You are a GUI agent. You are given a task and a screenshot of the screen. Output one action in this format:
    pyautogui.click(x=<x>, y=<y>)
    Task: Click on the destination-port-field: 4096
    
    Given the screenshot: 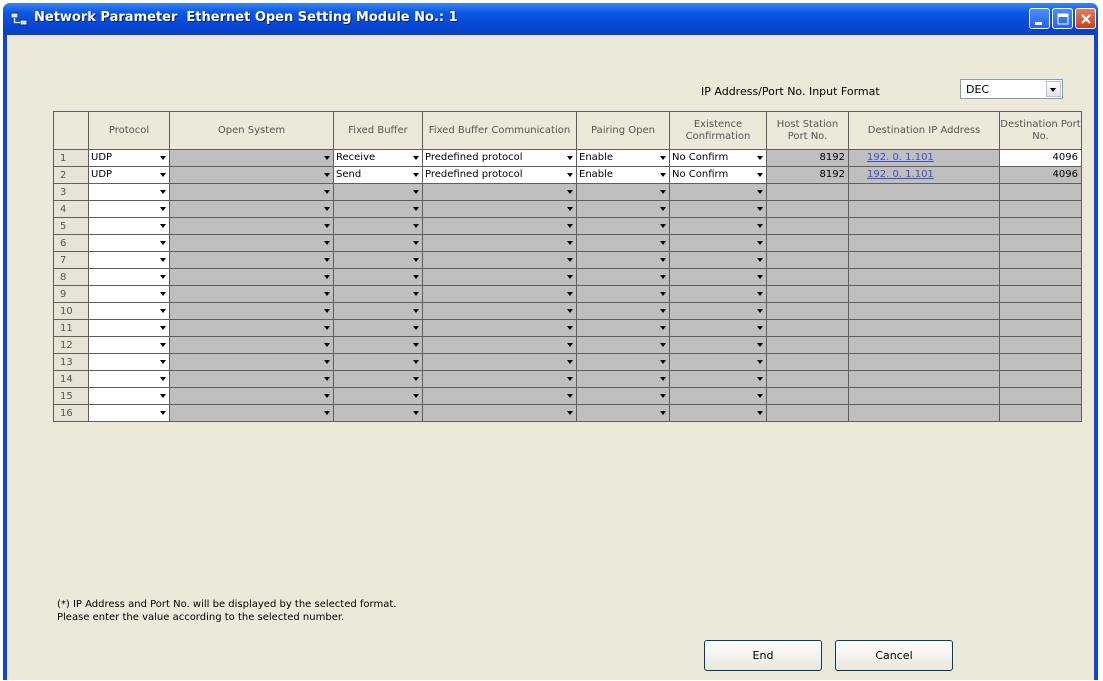 What is the action you would take?
    pyautogui.click(x=1040, y=158)
    